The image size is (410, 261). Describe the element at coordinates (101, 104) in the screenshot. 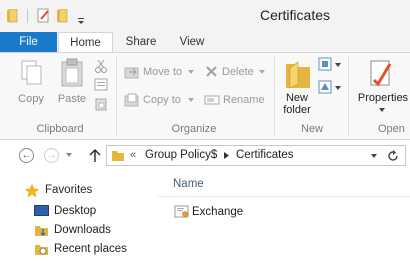

I see `paste-shortcut-icon` at that location.